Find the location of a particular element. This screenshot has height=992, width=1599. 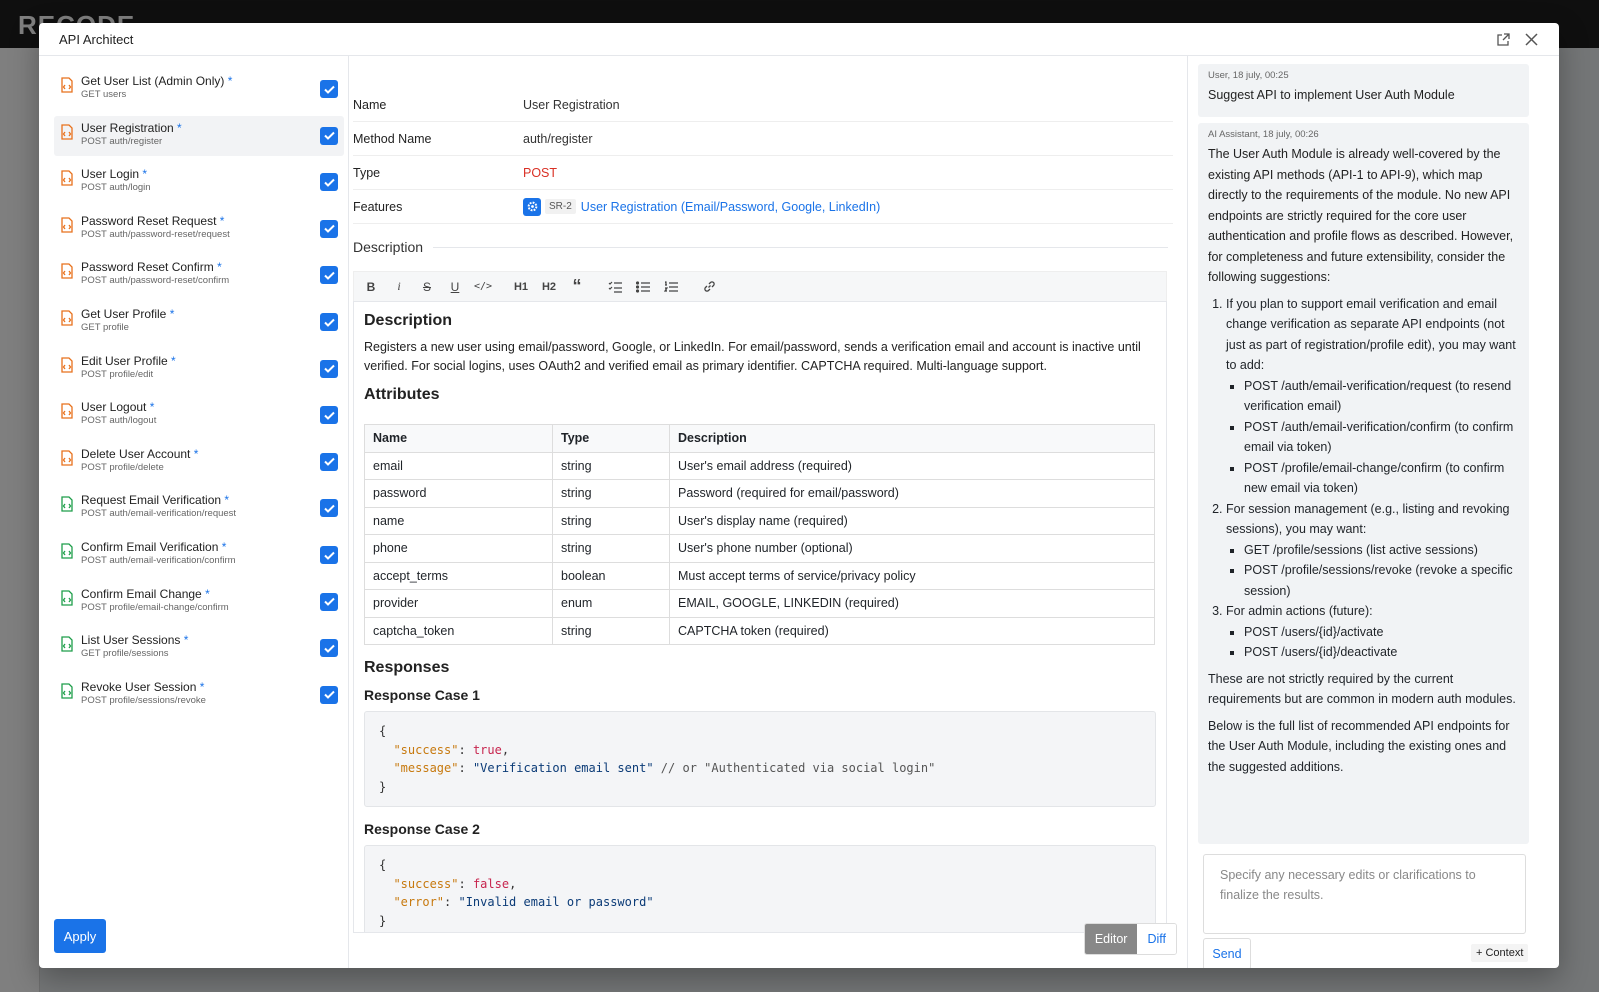

bullet-list-button is located at coordinates (643, 287).